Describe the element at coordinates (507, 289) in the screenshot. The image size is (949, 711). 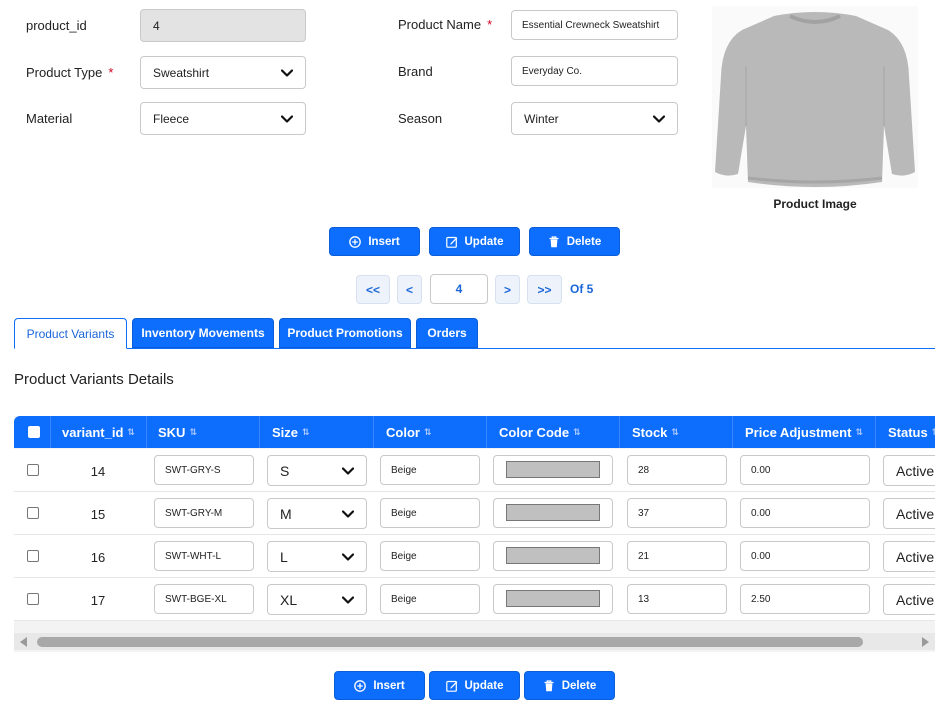
I see `next-page-button: >` at that location.